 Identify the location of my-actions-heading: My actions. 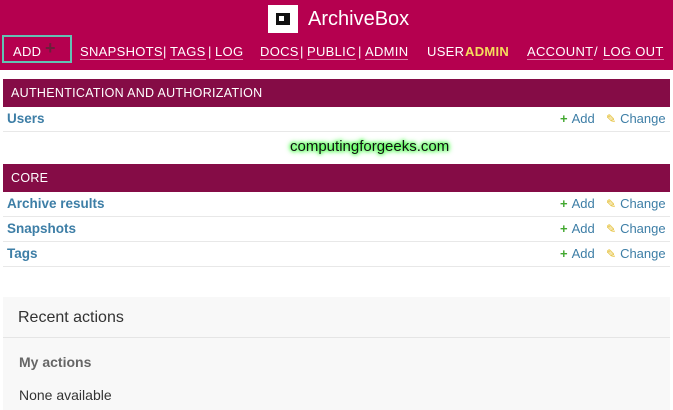
(55, 362).